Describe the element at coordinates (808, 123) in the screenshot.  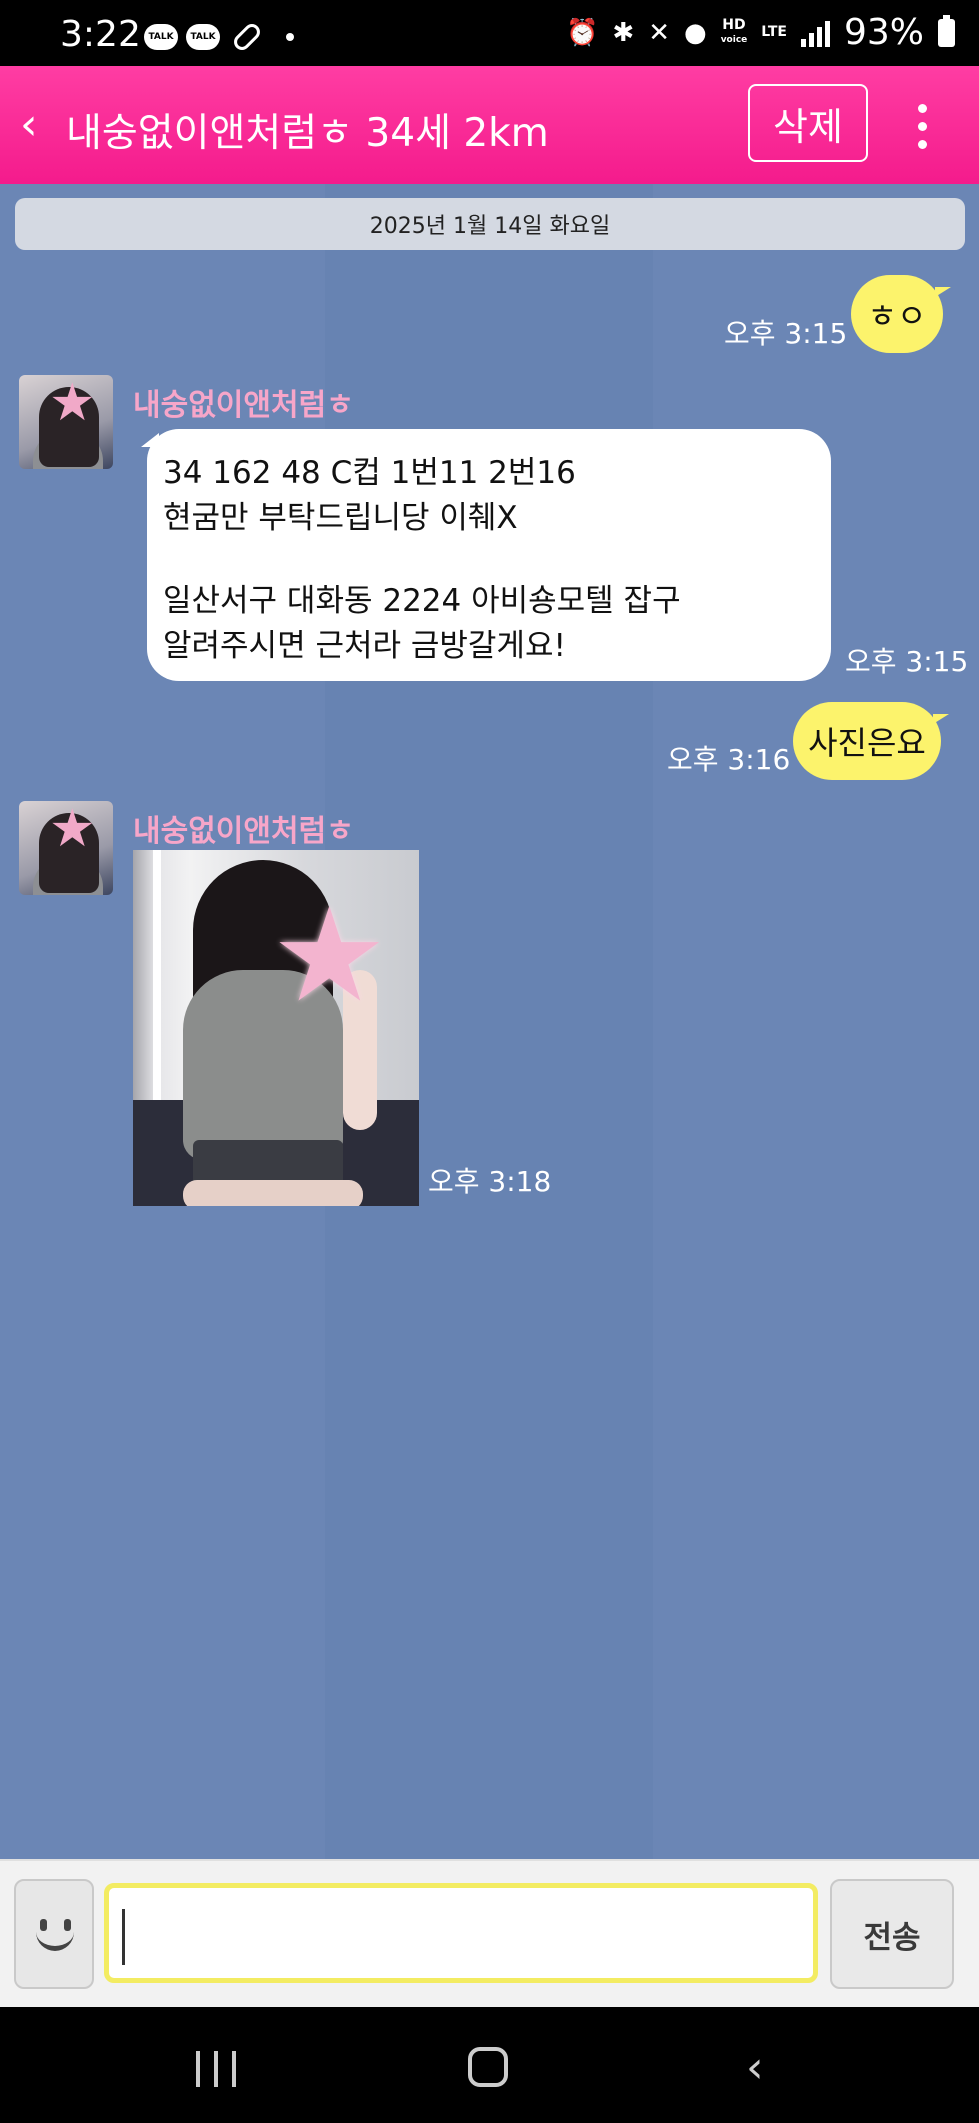
I see `delete-button: 삭제` at that location.